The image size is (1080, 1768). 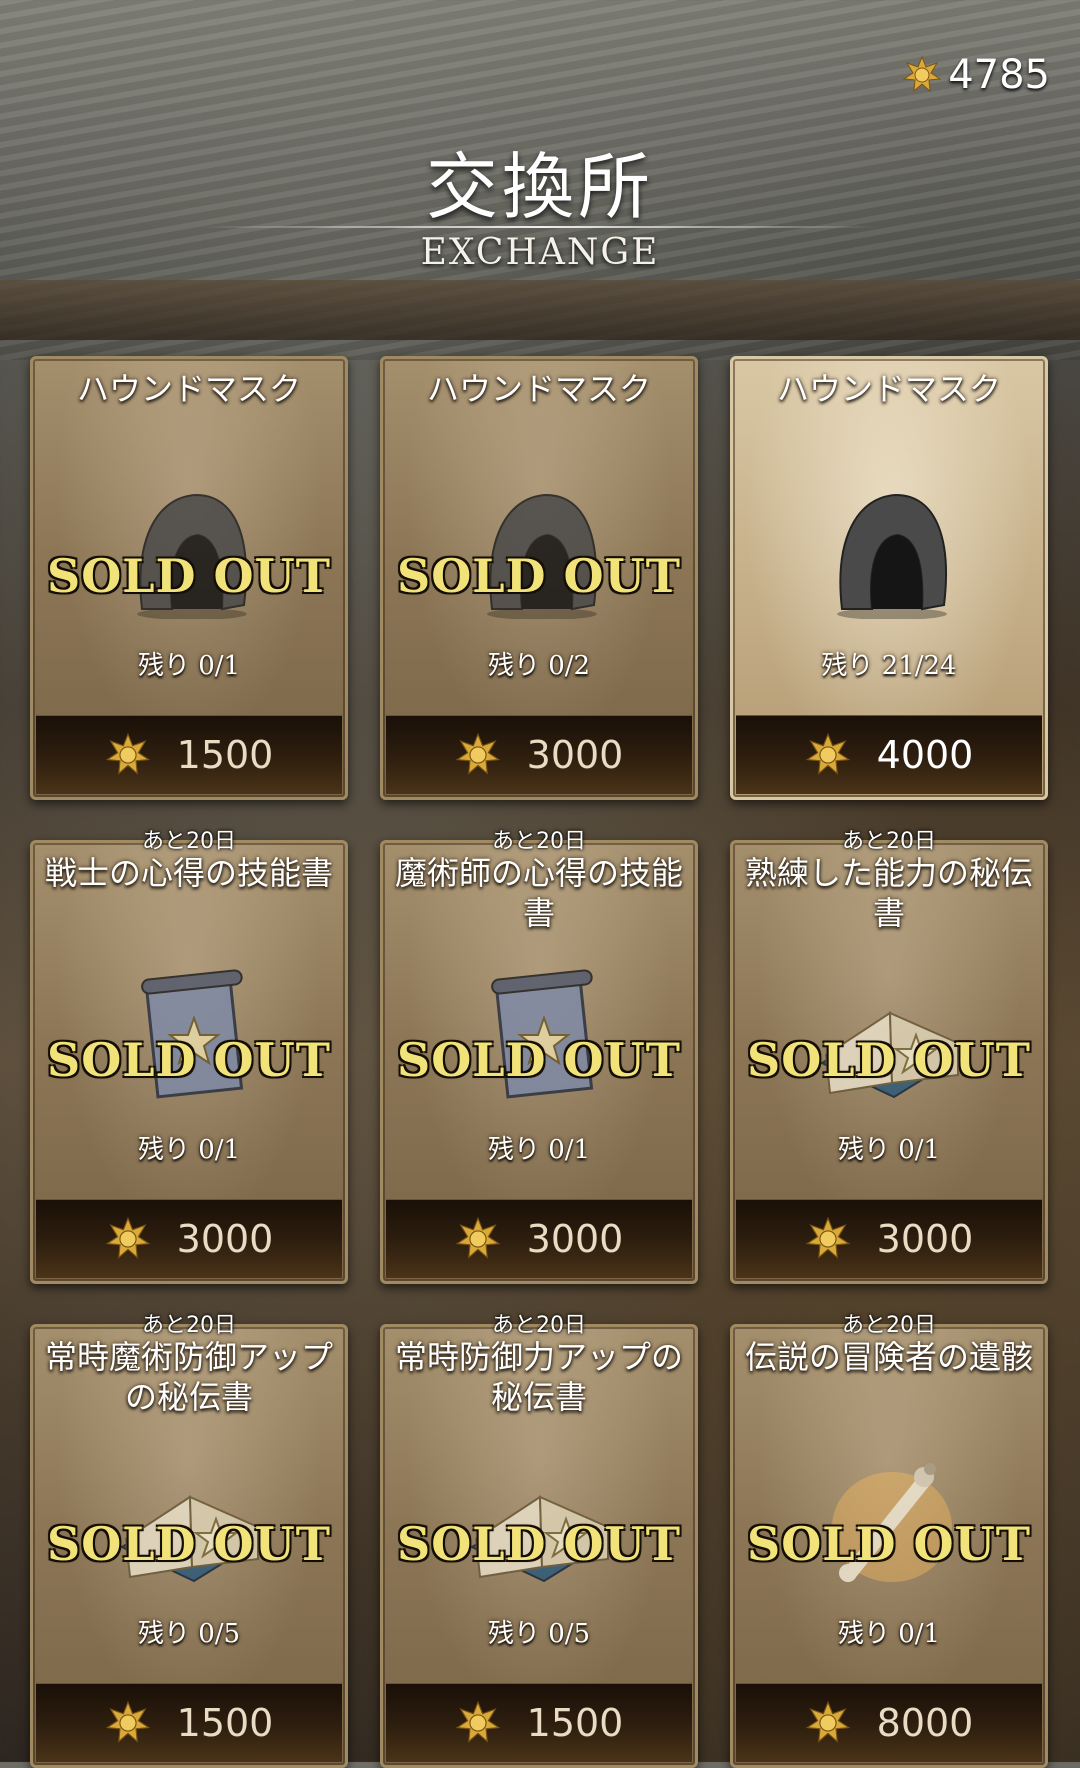 What do you see at coordinates (540, 227) in the screenshot?
I see `title-divider` at bounding box center [540, 227].